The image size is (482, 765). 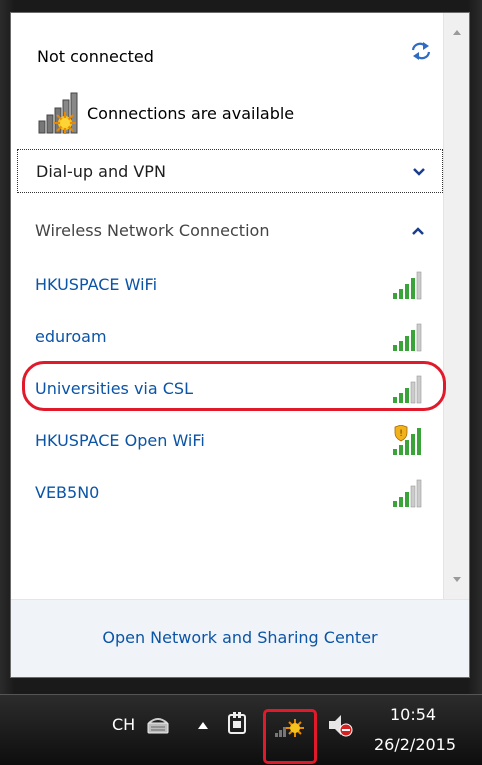 I want to click on language-indicator: CH, so click(x=123, y=724).